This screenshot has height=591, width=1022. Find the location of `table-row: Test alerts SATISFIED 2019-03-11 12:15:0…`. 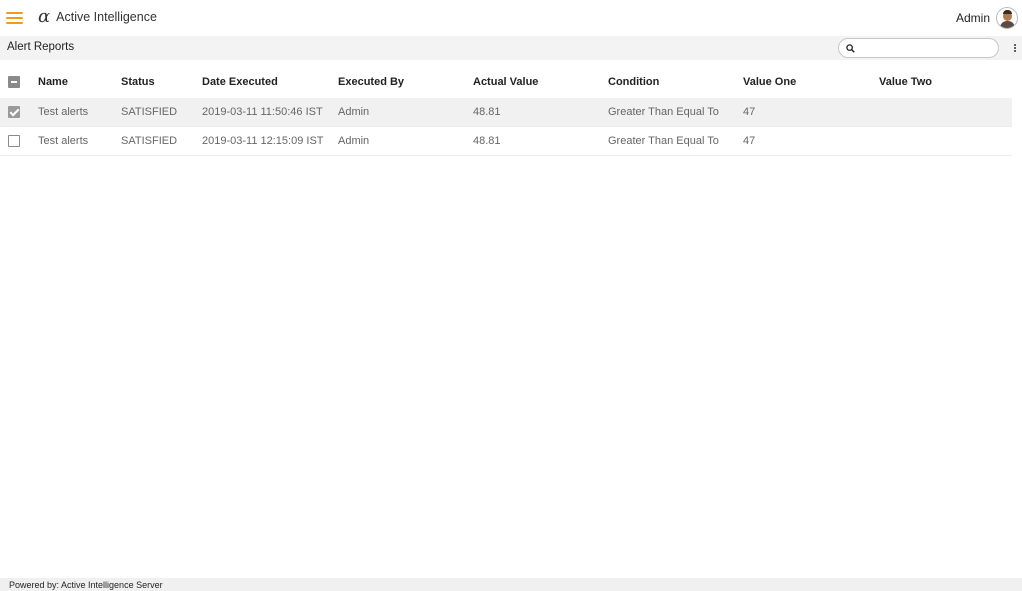

table-row: Test alerts SATISFIED 2019-03-11 12:15:0… is located at coordinates (506, 141).